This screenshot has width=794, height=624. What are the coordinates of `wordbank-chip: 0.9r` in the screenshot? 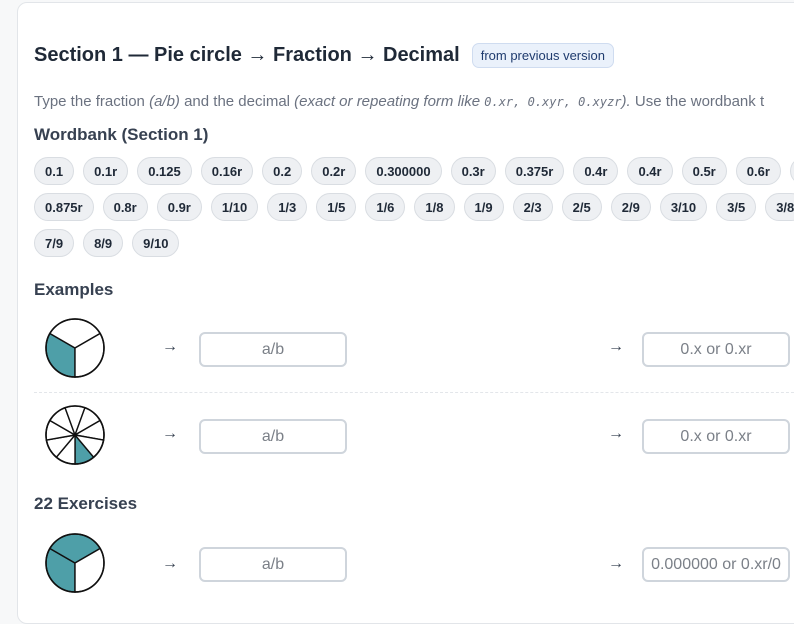 It's located at (179, 207).